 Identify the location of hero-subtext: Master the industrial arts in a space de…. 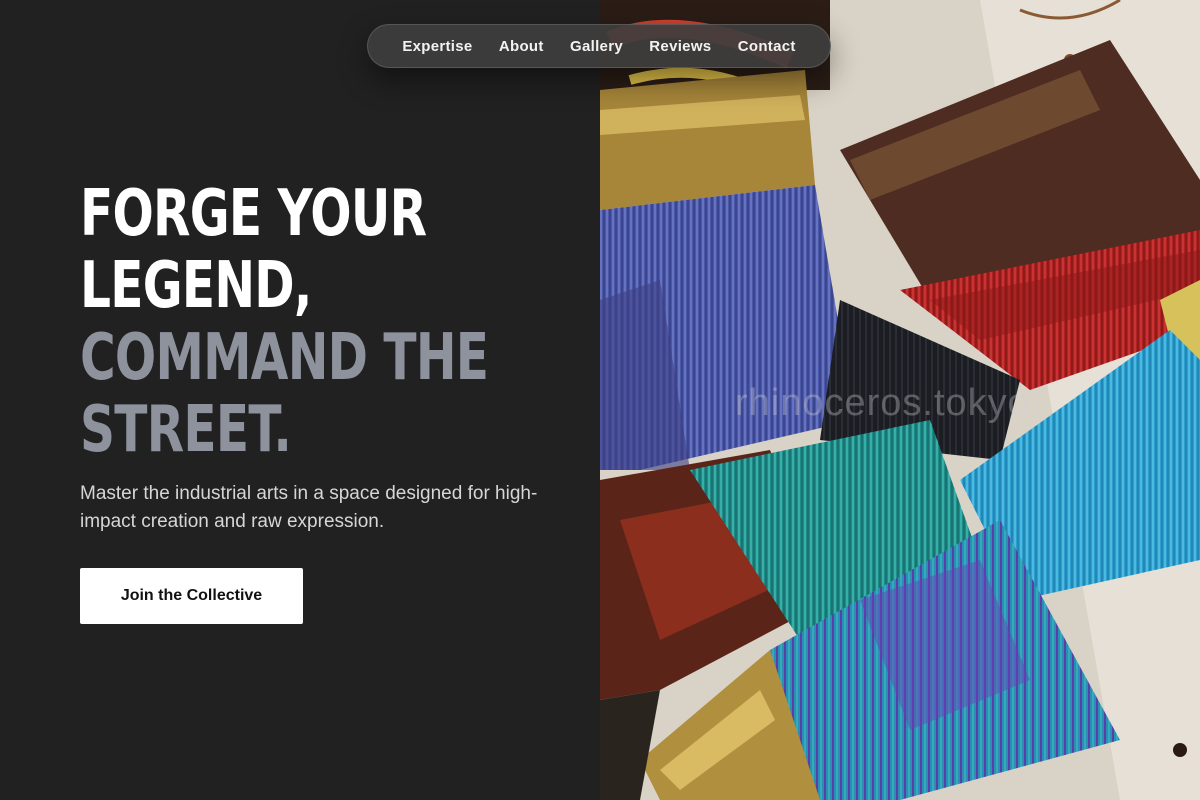
(309, 507).